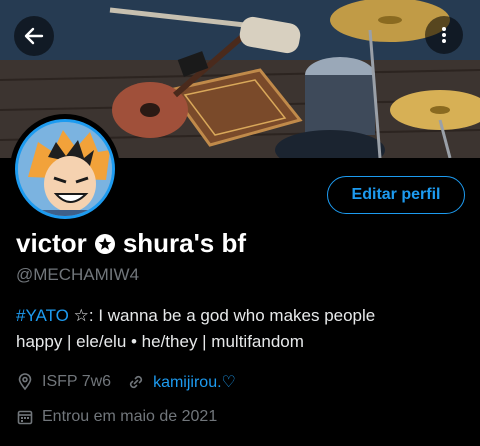 The image size is (480, 446). Describe the element at coordinates (160, 341) in the screenshot. I see `bio-line2-text: happy | ele/elu • he/they | multifandom` at that location.